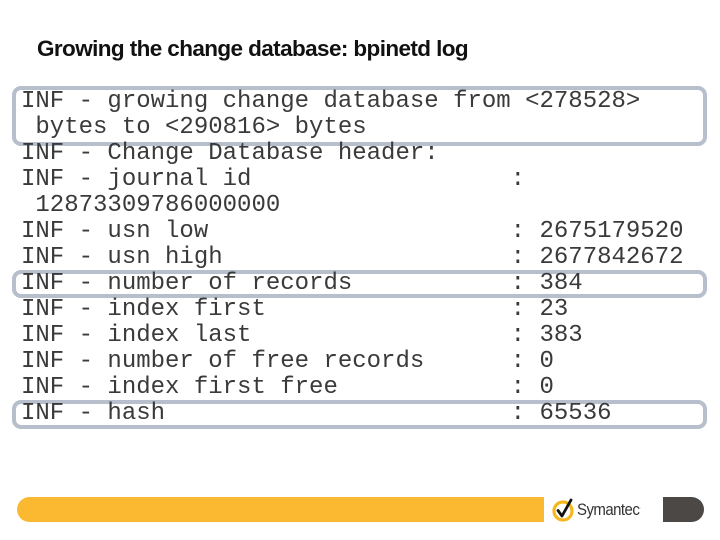 The width and height of the screenshot is (720, 540). What do you see at coordinates (151, 205) in the screenshot?
I see `log-line: 12873309786000000` at bounding box center [151, 205].